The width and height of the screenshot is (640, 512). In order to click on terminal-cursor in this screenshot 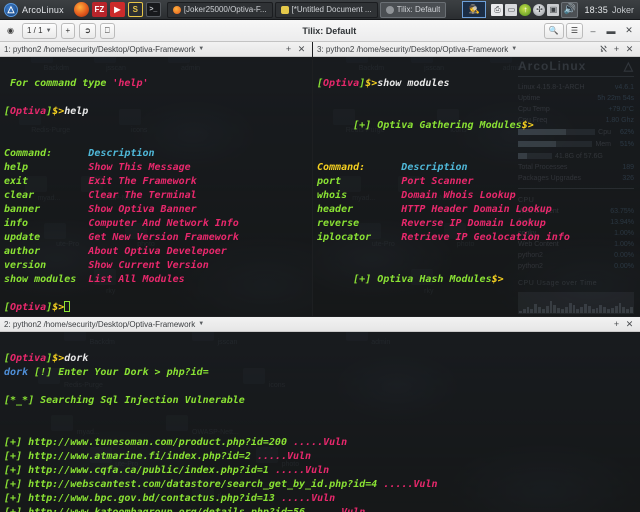, I will do `click(67, 306)`.